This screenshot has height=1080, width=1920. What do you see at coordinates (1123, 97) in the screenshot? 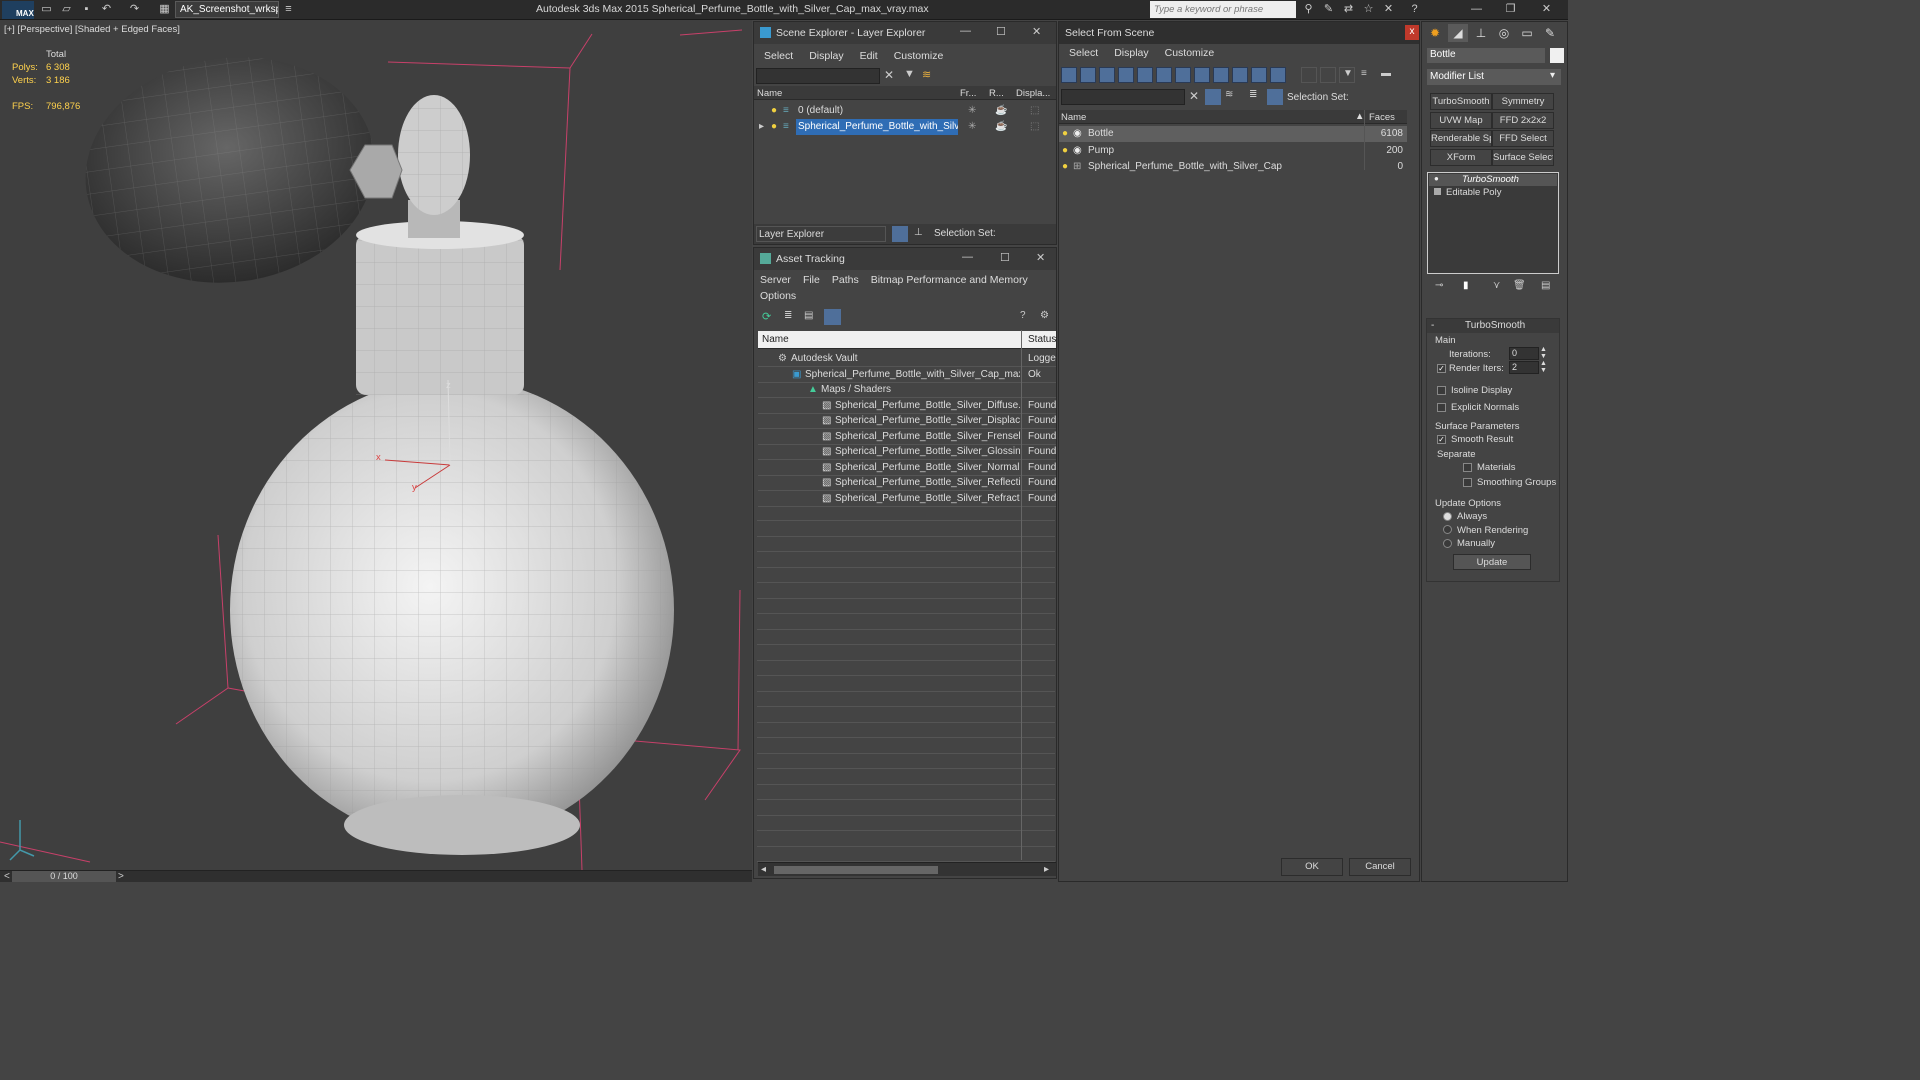
I see `find-input` at bounding box center [1123, 97].